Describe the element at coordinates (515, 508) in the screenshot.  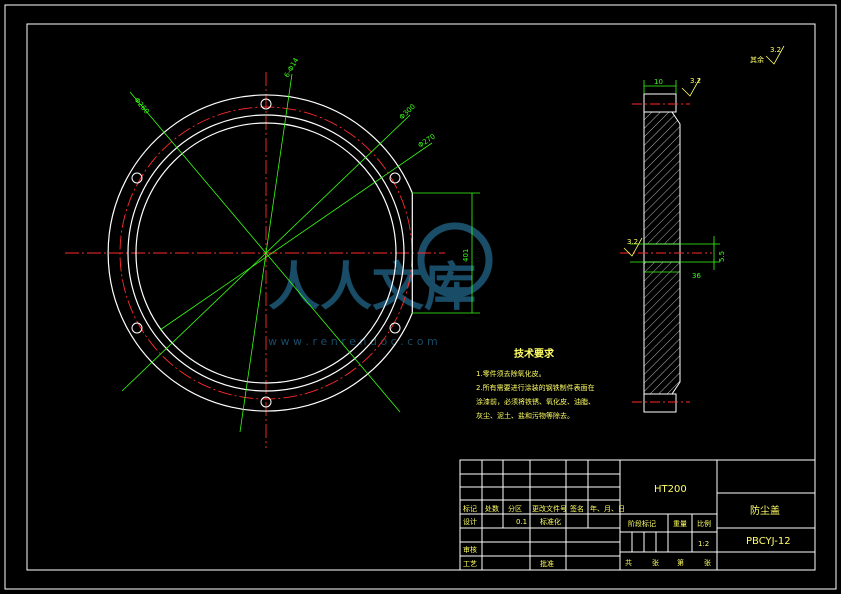
I see `tb-header-zone: 分区` at that location.